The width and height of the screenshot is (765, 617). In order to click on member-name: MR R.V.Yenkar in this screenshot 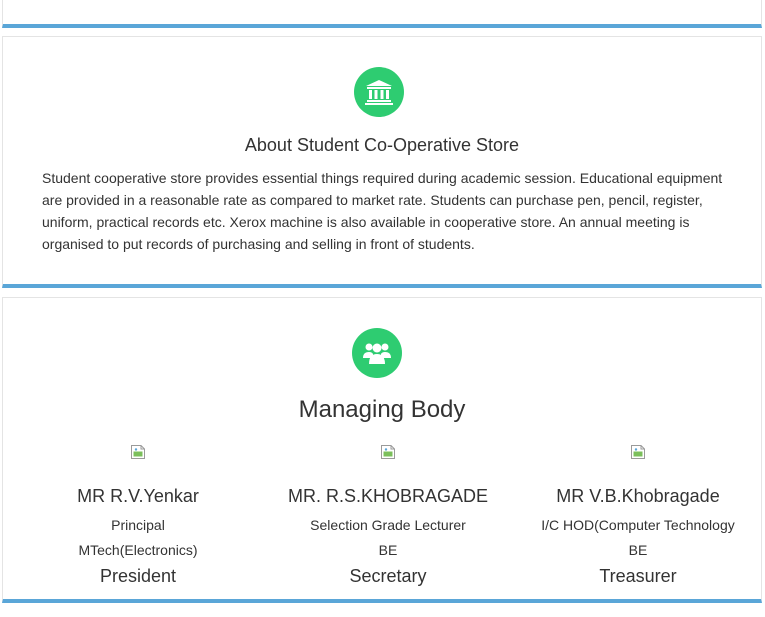, I will do `click(138, 496)`.